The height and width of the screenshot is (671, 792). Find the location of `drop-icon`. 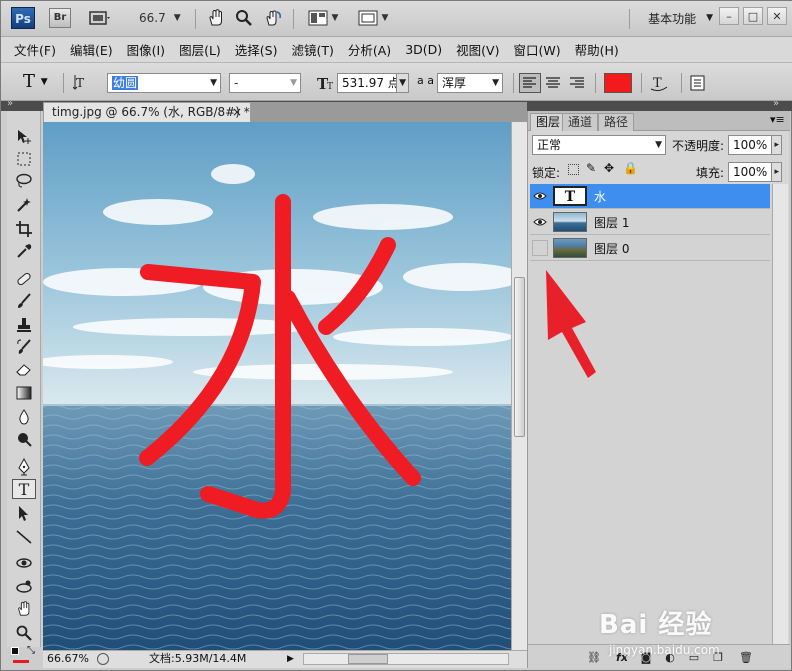

drop-icon is located at coordinates (24, 417).